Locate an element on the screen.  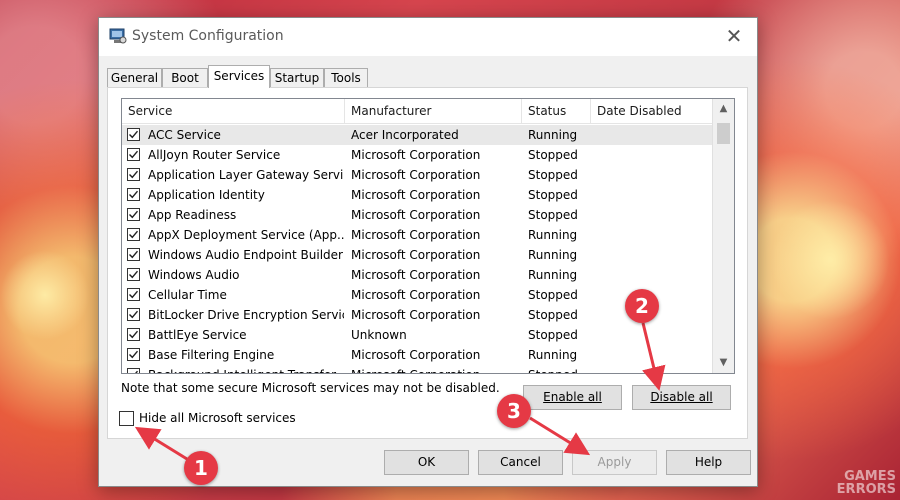
callout-3-arrow is located at coordinates (560, 436).